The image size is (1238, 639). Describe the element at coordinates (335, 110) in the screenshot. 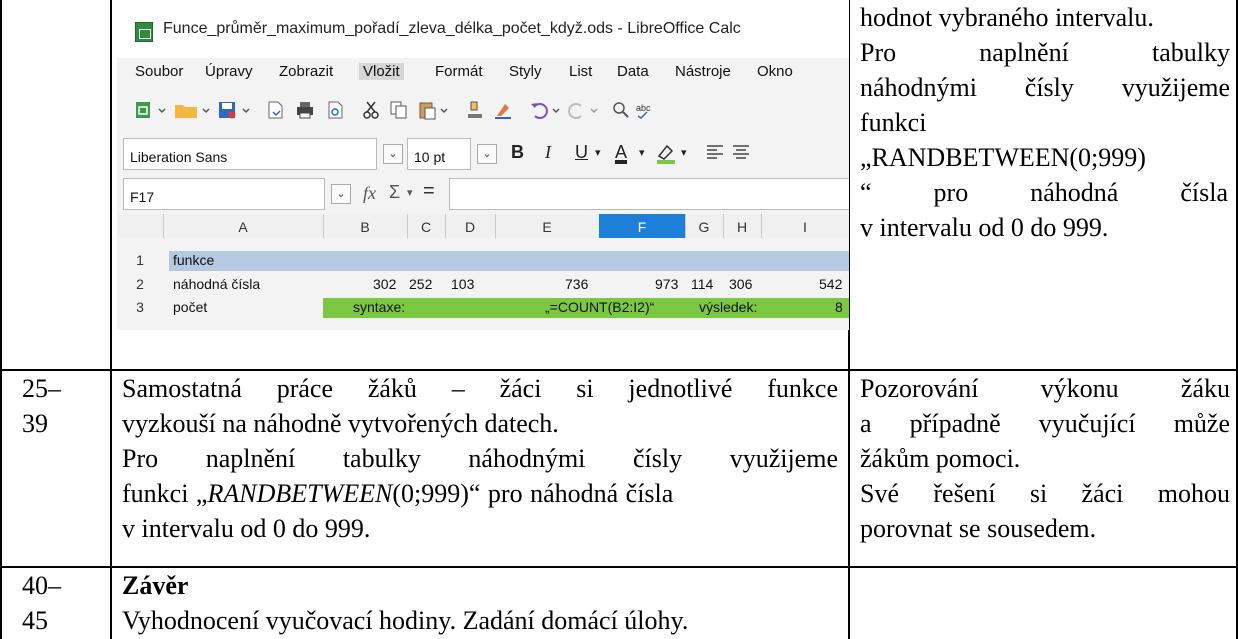

I see `print-preview-icon` at that location.